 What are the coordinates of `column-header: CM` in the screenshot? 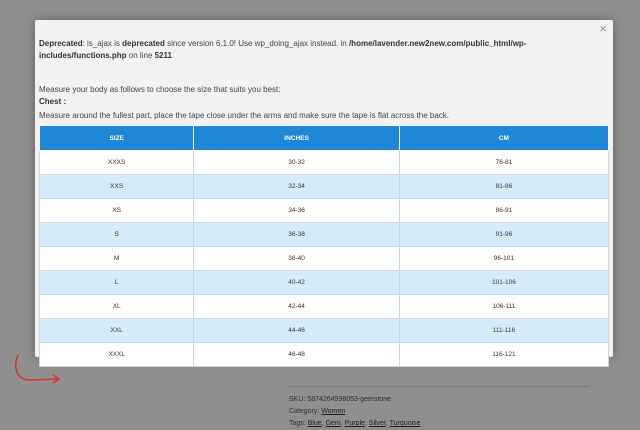 It's located at (504, 138).